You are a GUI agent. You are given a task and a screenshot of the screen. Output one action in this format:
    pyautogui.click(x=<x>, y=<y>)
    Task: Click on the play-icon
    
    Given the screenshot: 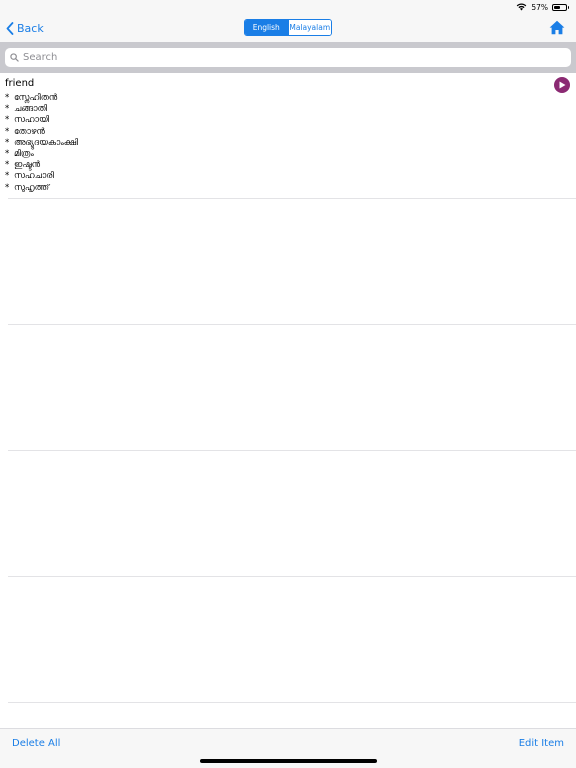 What is the action you would take?
    pyautogui.click(x=562, y=85)
    